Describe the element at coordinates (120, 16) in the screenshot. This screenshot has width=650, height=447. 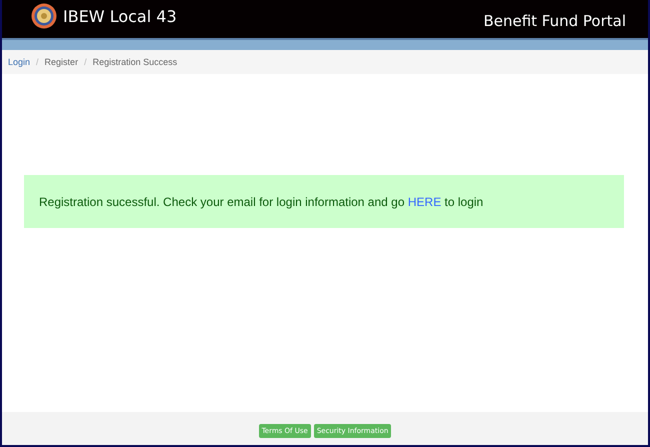
I see `site-title: IBEW Local 43` at that location.